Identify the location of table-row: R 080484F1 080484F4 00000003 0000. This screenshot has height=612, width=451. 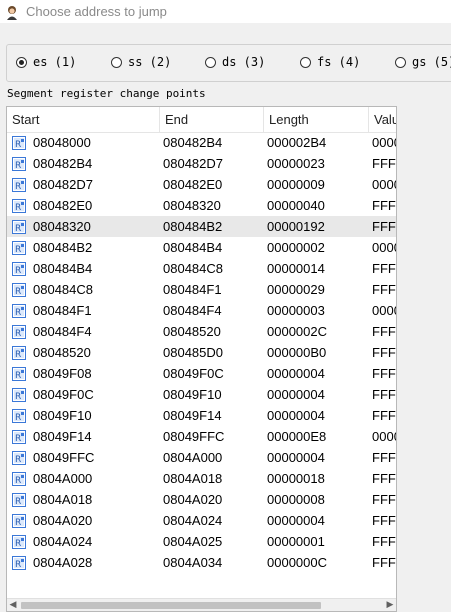
(201, 310).